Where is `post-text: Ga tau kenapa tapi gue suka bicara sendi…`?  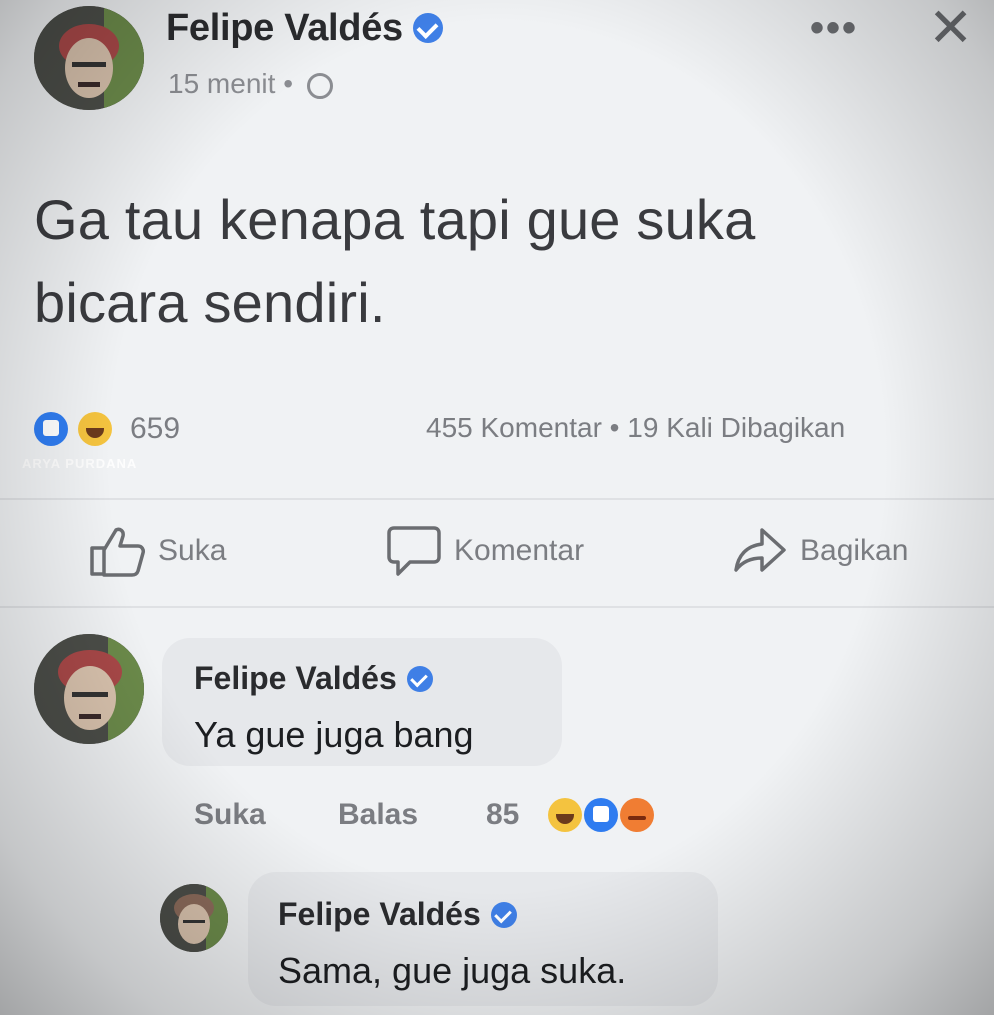 post-text: Ga tau kenapa tapi gue suka bicara sendi… is located at coordinates (394, 261).